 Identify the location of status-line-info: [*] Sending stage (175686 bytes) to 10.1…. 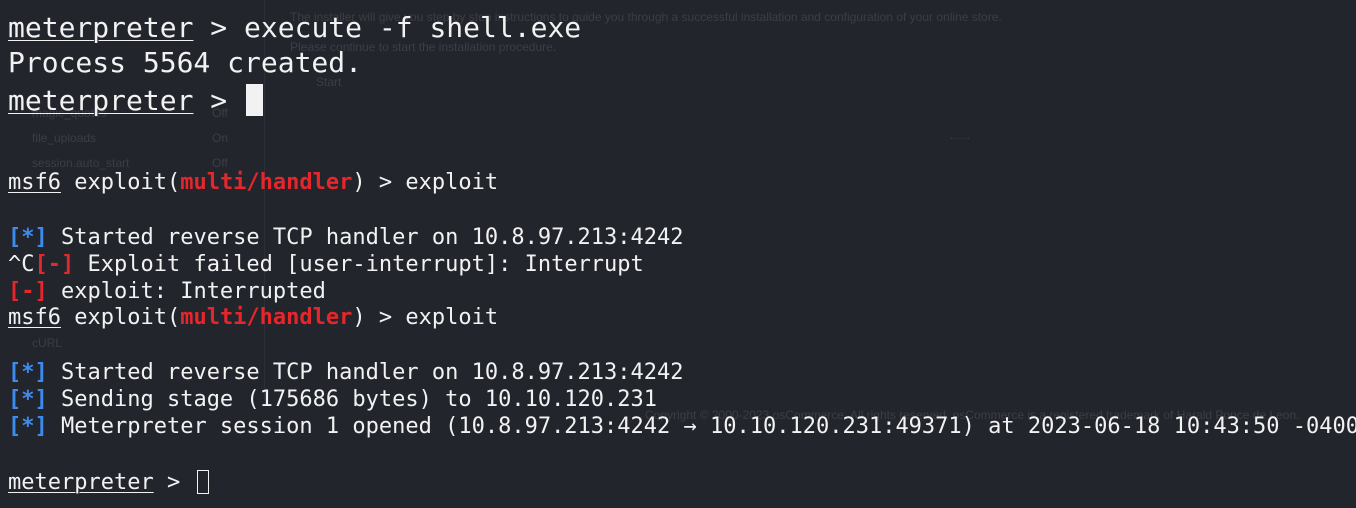
(332, 400).